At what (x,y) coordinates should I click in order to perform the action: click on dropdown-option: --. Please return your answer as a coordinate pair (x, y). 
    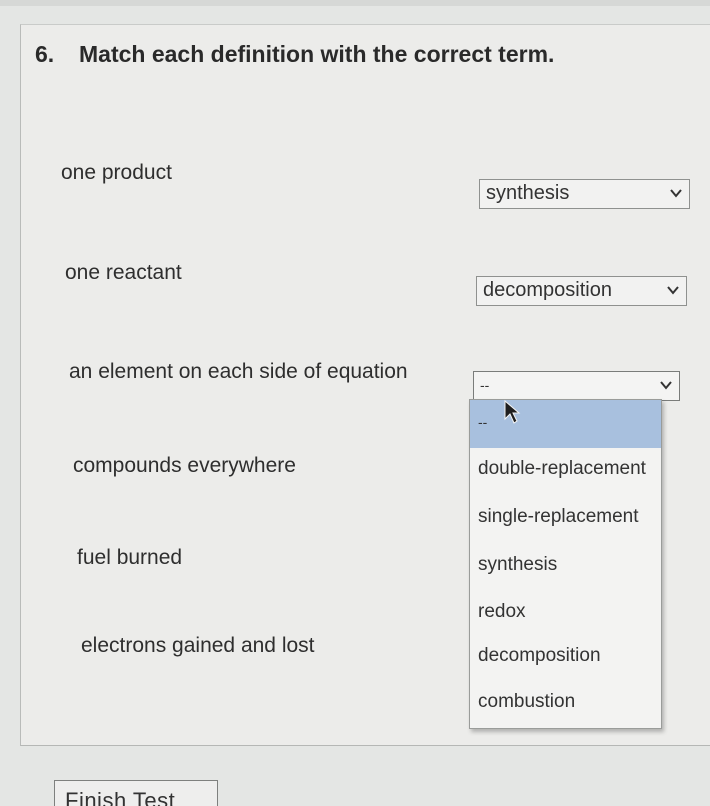
    Looking at the image, I should click on (565, 424).